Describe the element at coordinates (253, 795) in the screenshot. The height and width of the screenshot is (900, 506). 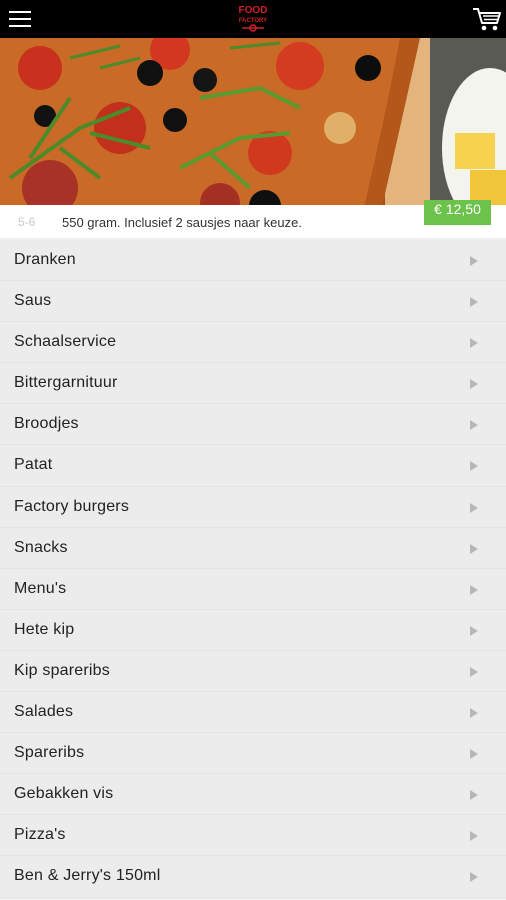
I see `category-item-gebakken-vis: Gebakken vis` at that location.